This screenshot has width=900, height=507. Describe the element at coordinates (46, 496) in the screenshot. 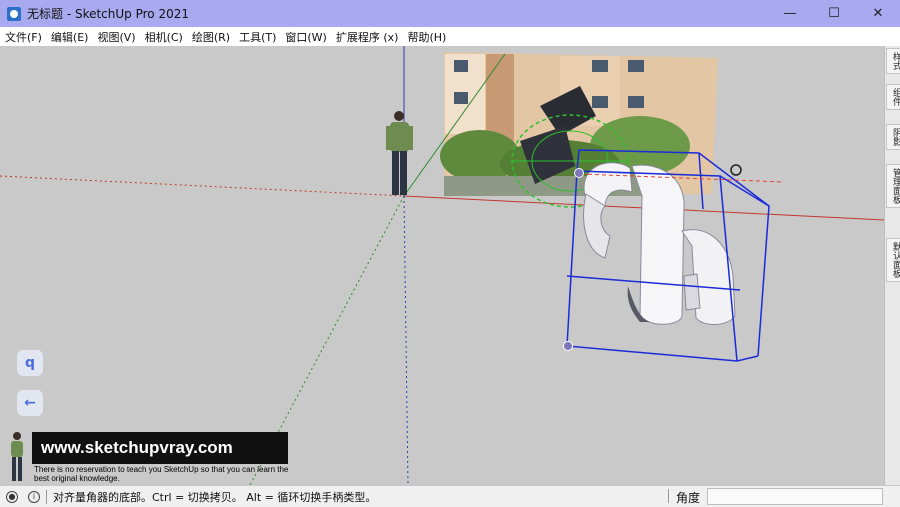

I see `status-divider` at that location.